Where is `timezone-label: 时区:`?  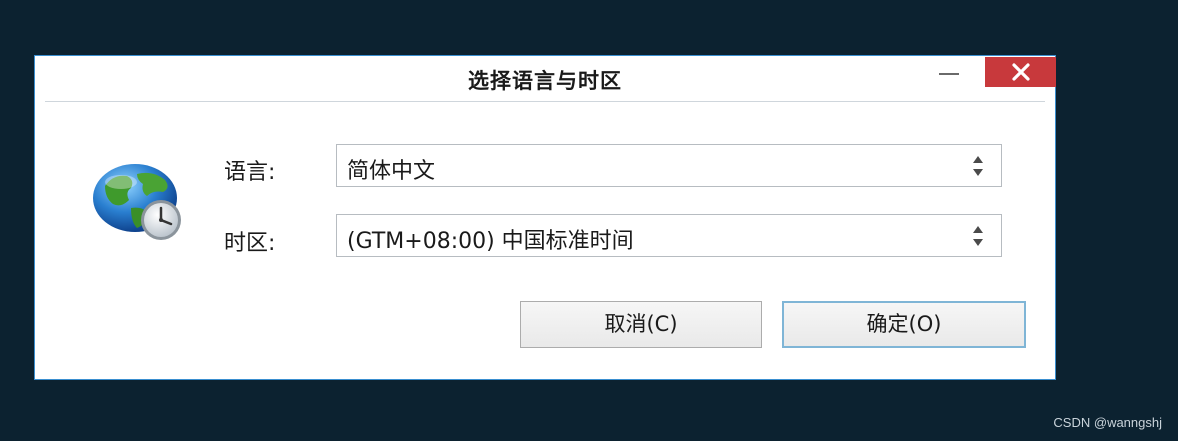
timezone-label: 时区: is located at coordinates (250, 243).